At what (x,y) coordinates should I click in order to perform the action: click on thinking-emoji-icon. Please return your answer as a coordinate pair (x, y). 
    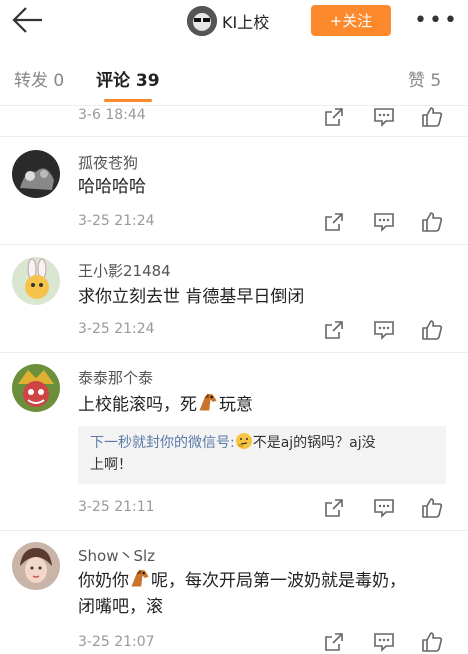
    Looking at the image, I should click on (243, 441).